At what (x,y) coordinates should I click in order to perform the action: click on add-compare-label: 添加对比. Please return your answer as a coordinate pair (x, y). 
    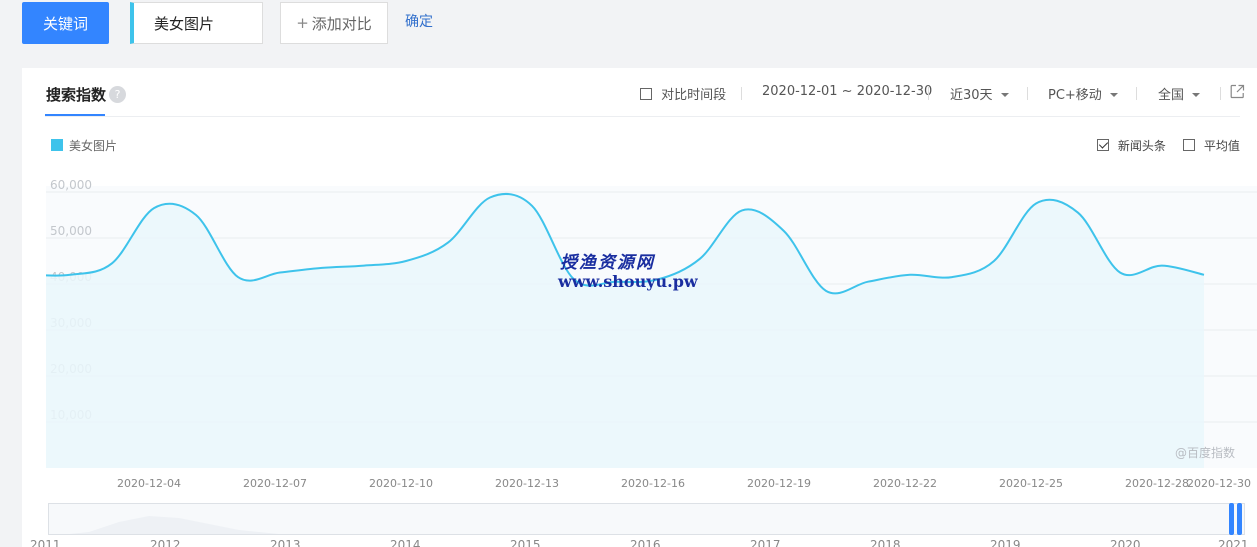
    Looking at the image, I should click on (341, 23).